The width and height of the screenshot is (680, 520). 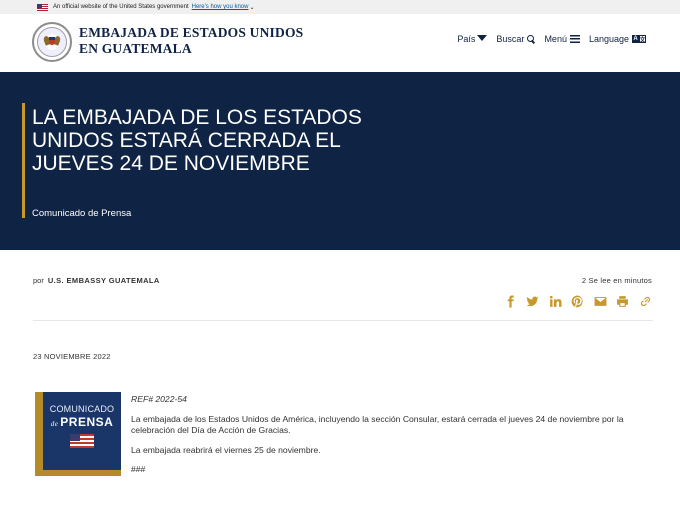 I want to click on nav-buscar-label: Buscar, so click(x=510, y=39).